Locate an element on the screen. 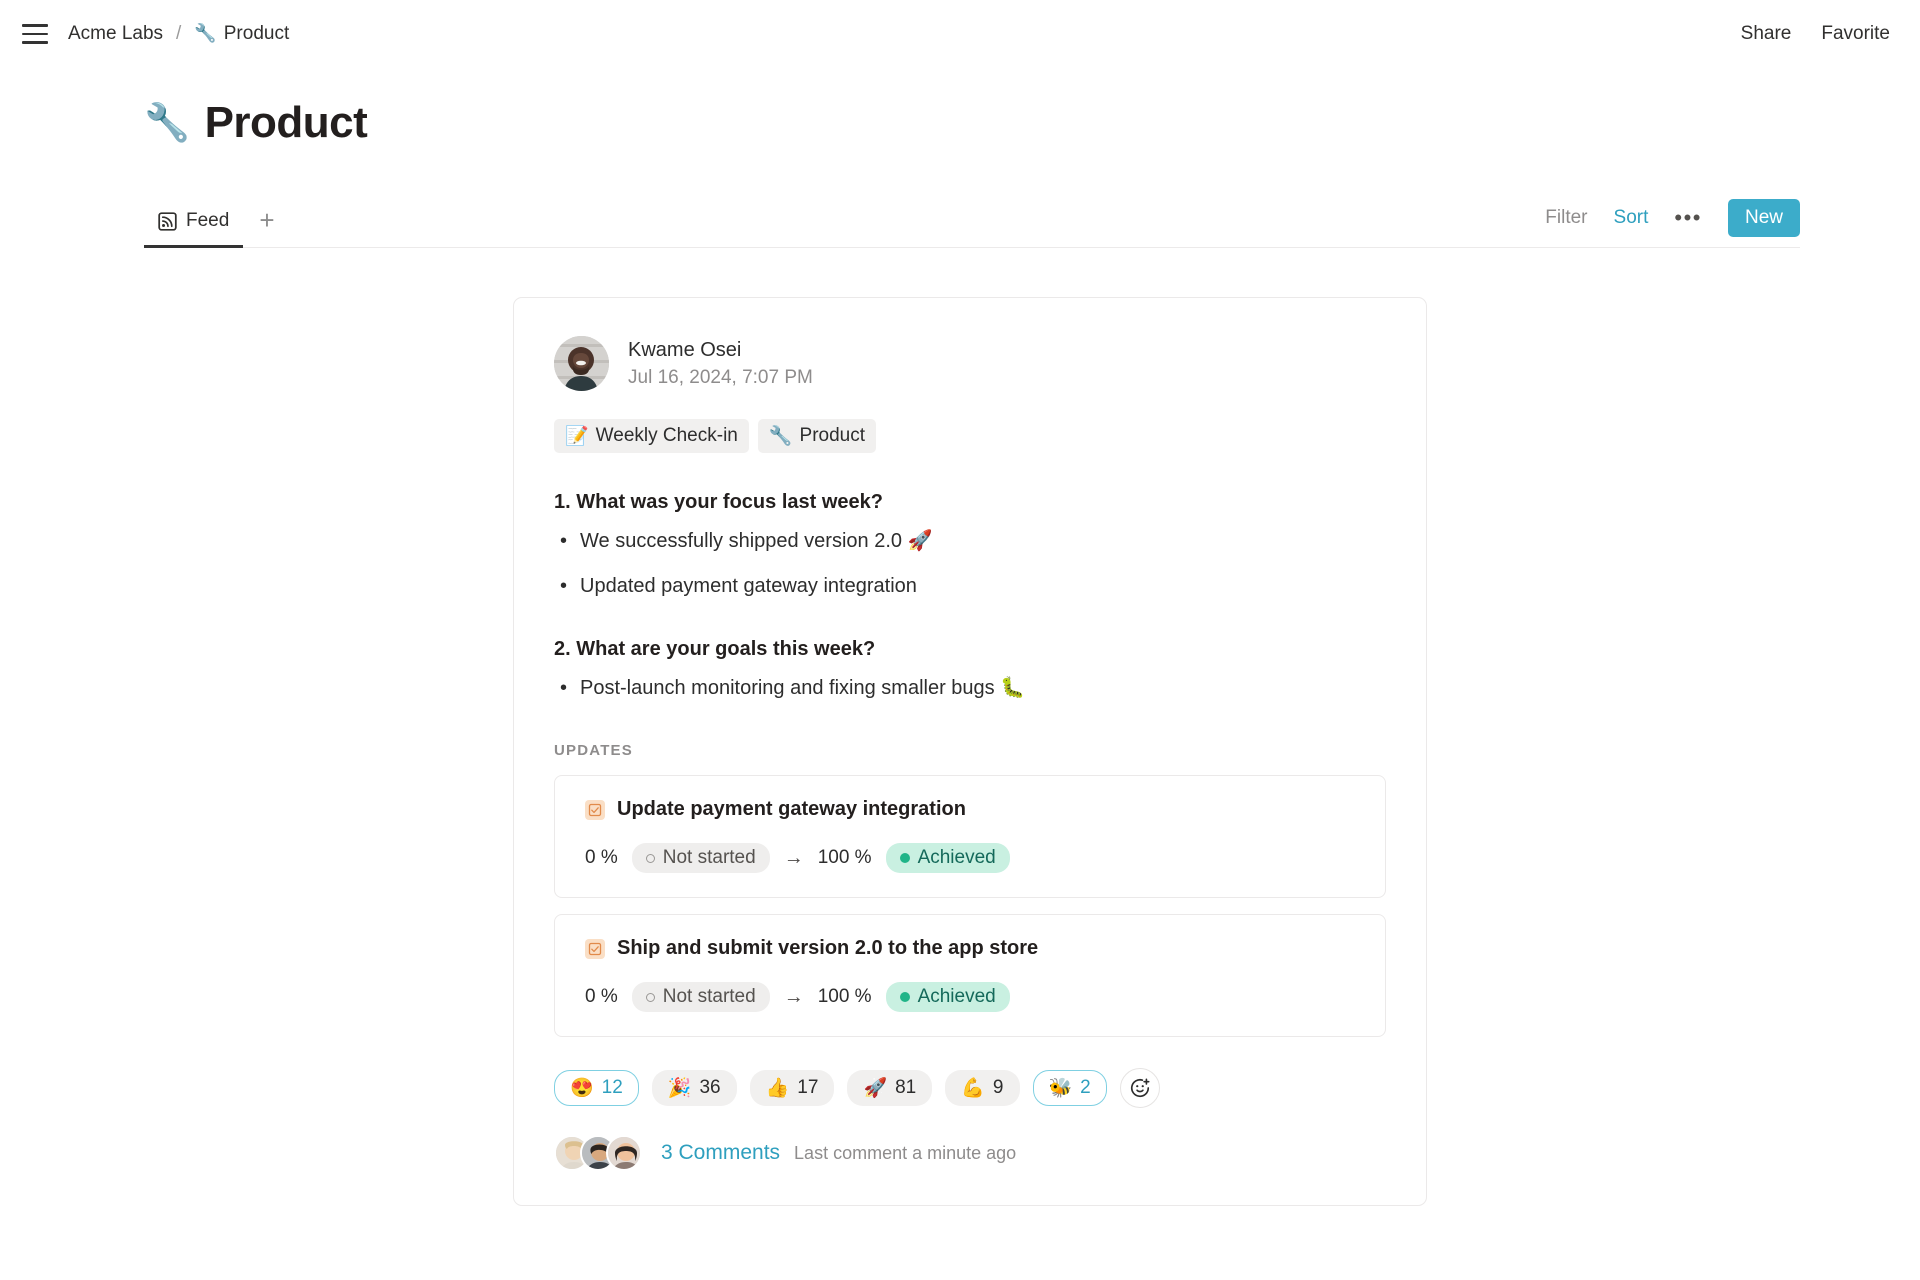 The height and width of the screenshot is (1280, 1920). tab-strip: Feed + Filter Sort ••• New is located at coordinates (972, 222).